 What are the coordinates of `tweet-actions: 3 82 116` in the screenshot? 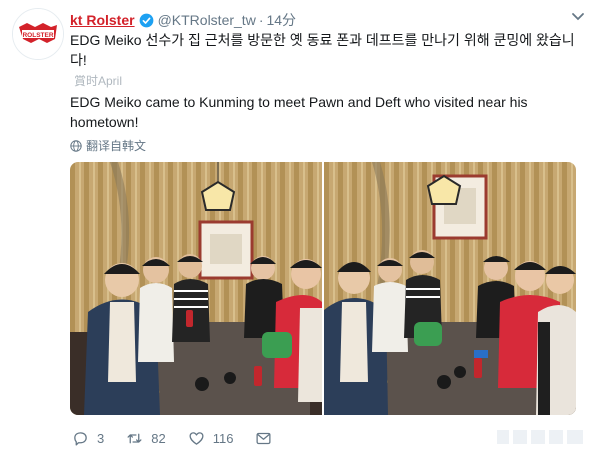 It's located at (187, 438).